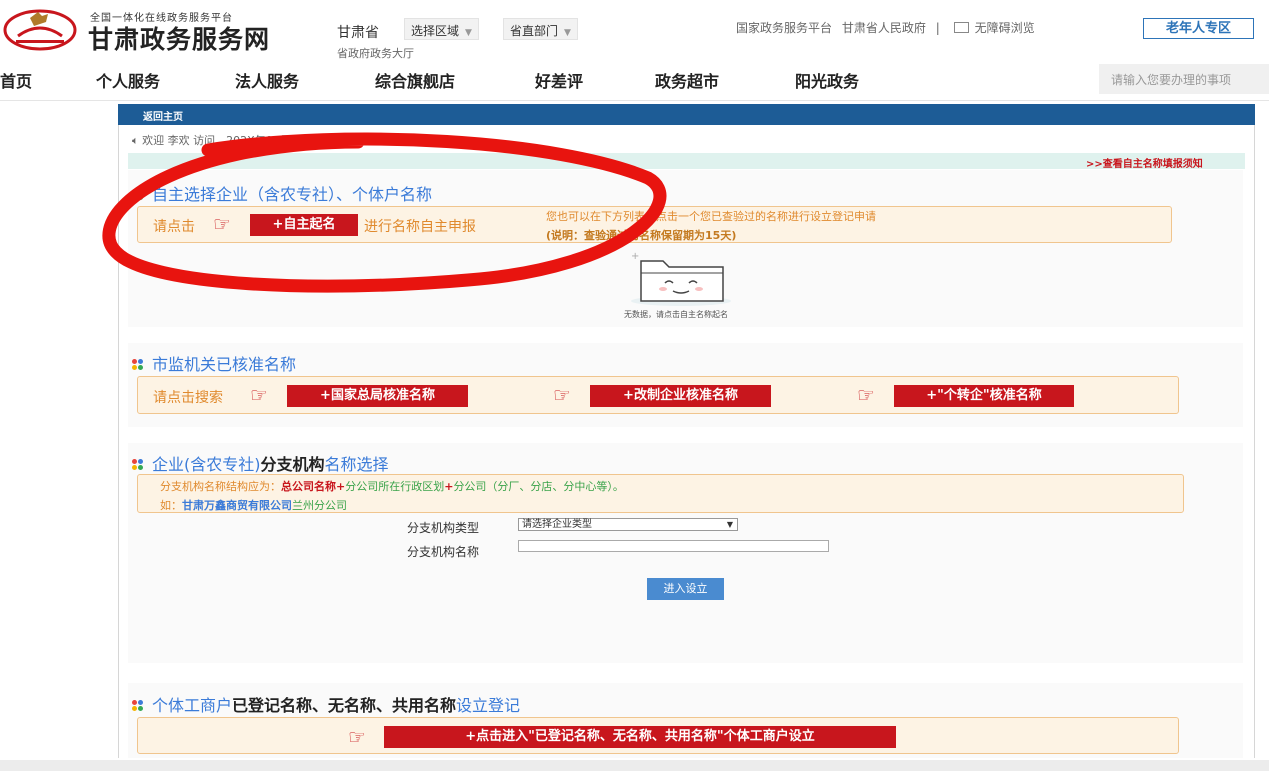 The image size is (1269, 771). What do you see at coordinates (415, 80) in the screenshot?
I see `nav-flagship: 综合旗舰店` at bounding box center [415, 80].